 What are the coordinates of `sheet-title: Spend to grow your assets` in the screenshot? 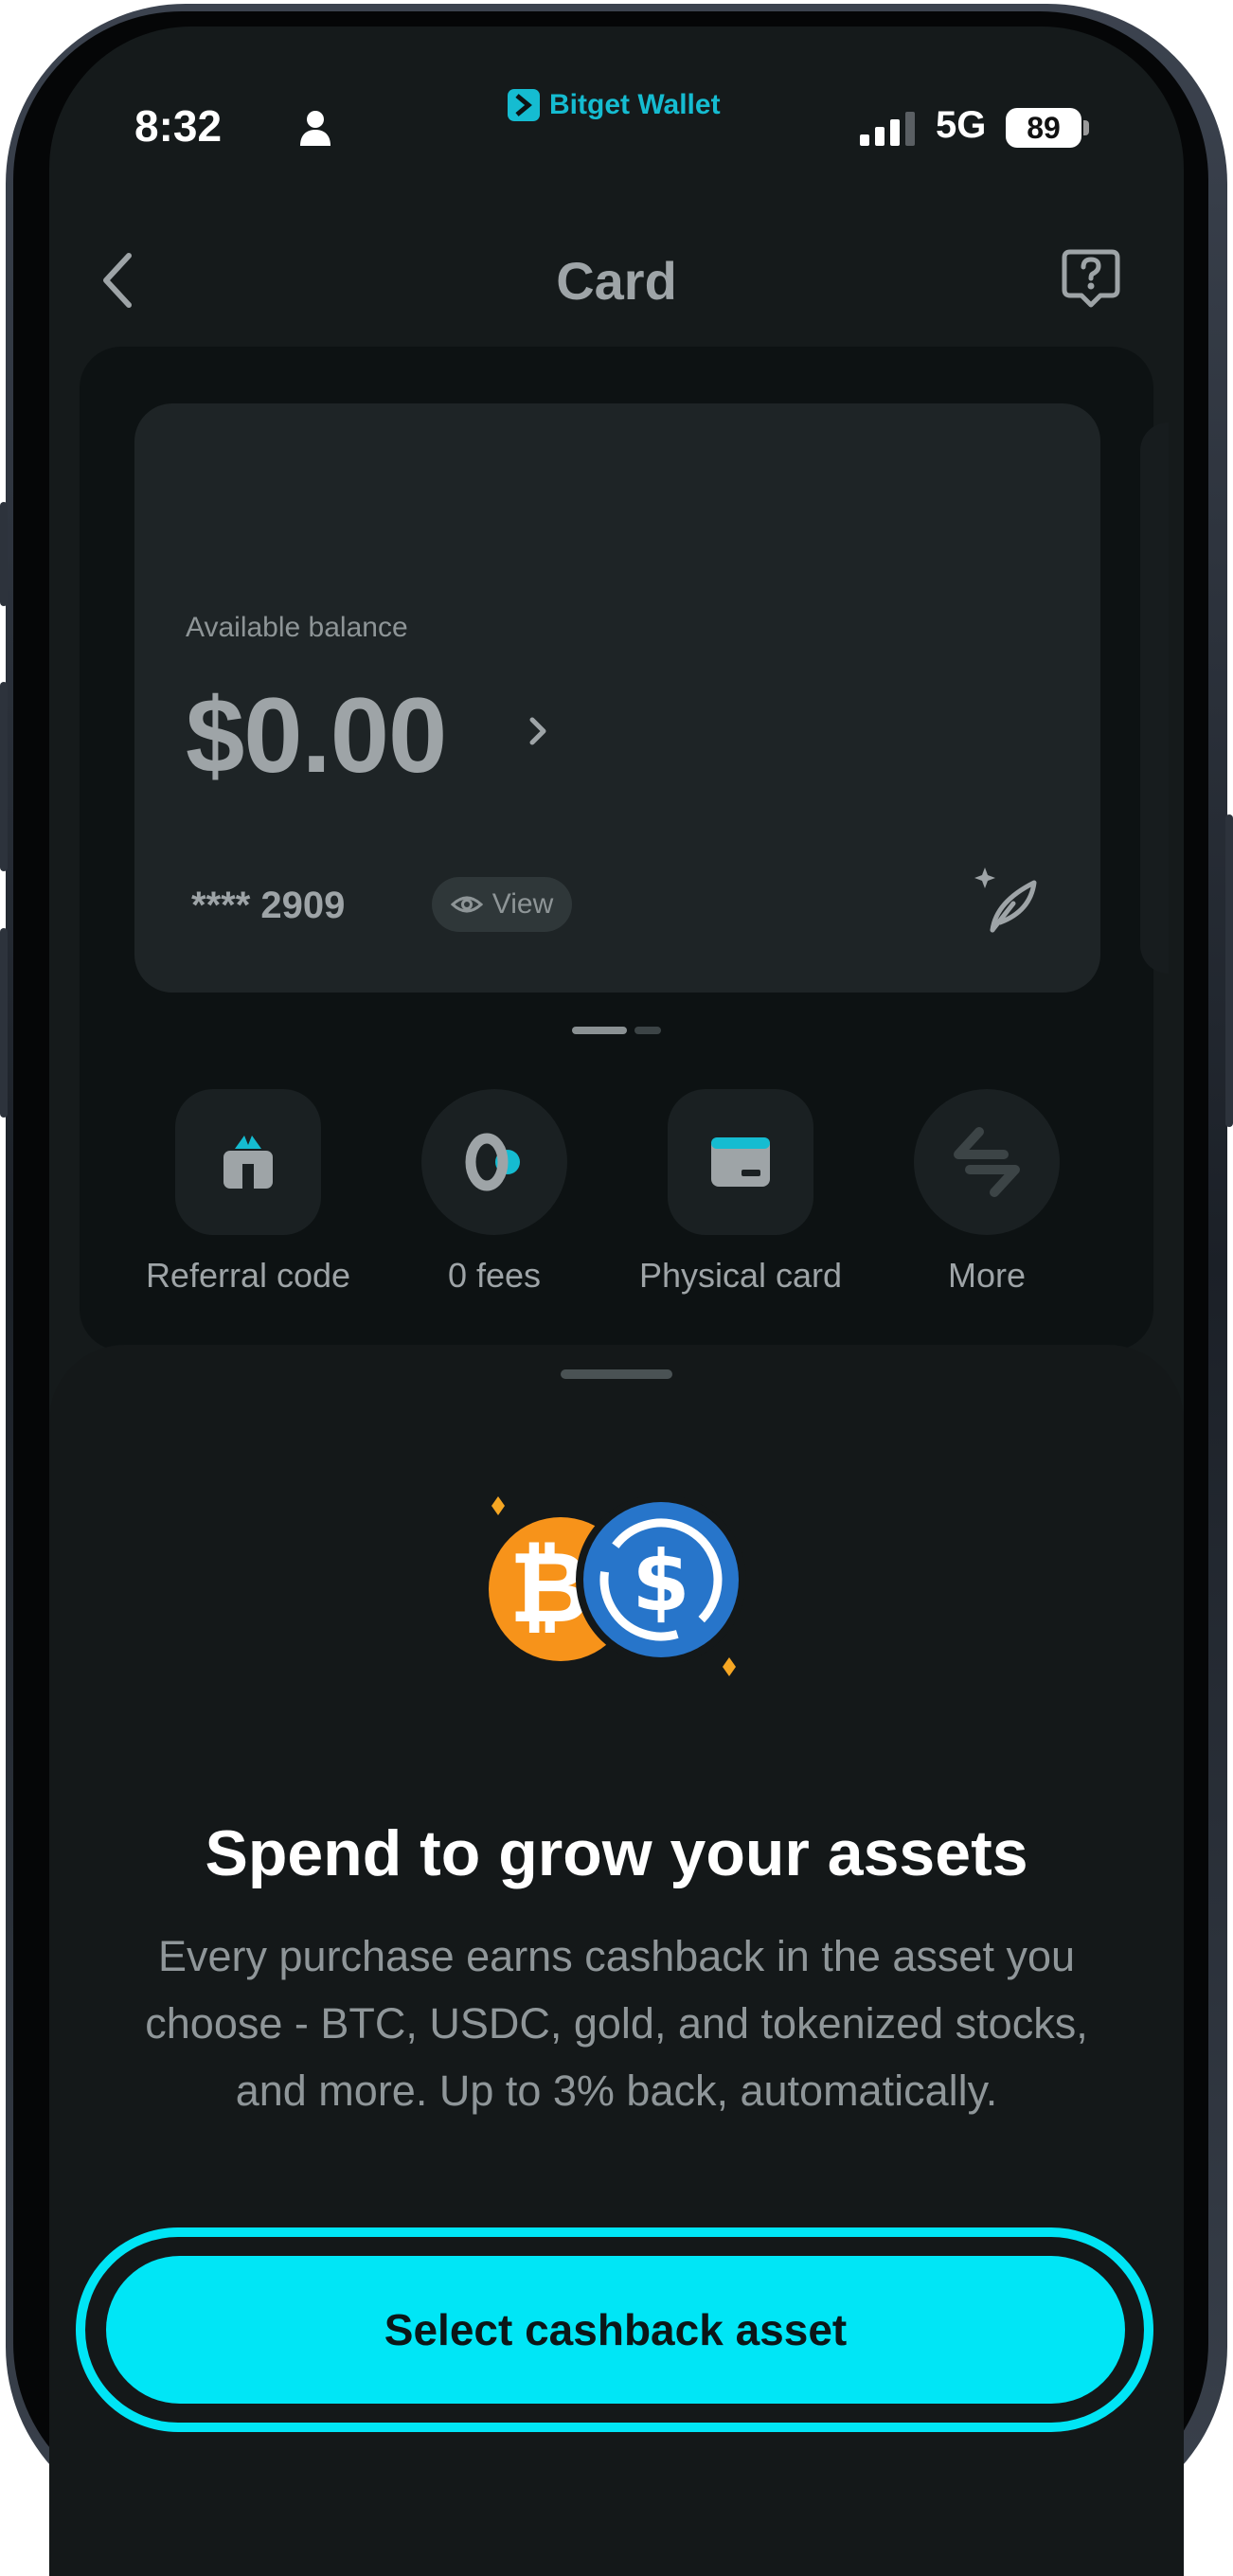 It's located at (616, 1853).